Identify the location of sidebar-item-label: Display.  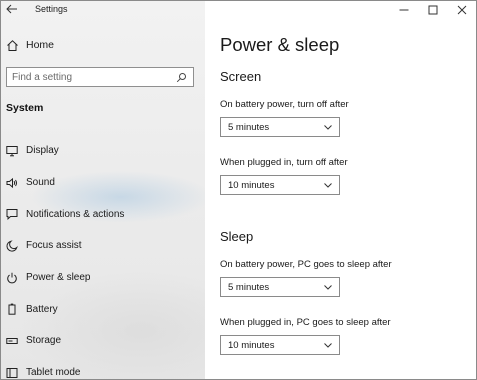
(42, 151).